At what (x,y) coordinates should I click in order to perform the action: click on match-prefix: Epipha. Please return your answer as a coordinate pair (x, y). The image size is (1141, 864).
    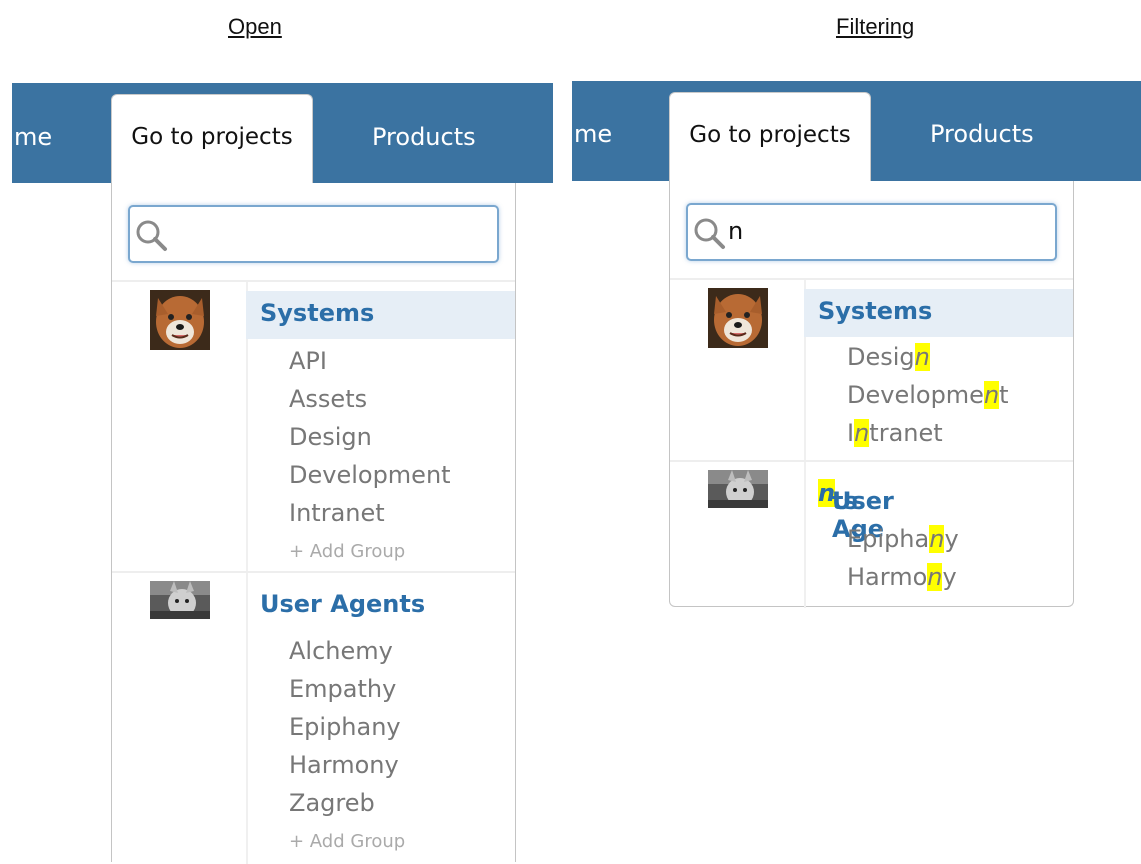
    Looking at the image, I should click on (888, 539).